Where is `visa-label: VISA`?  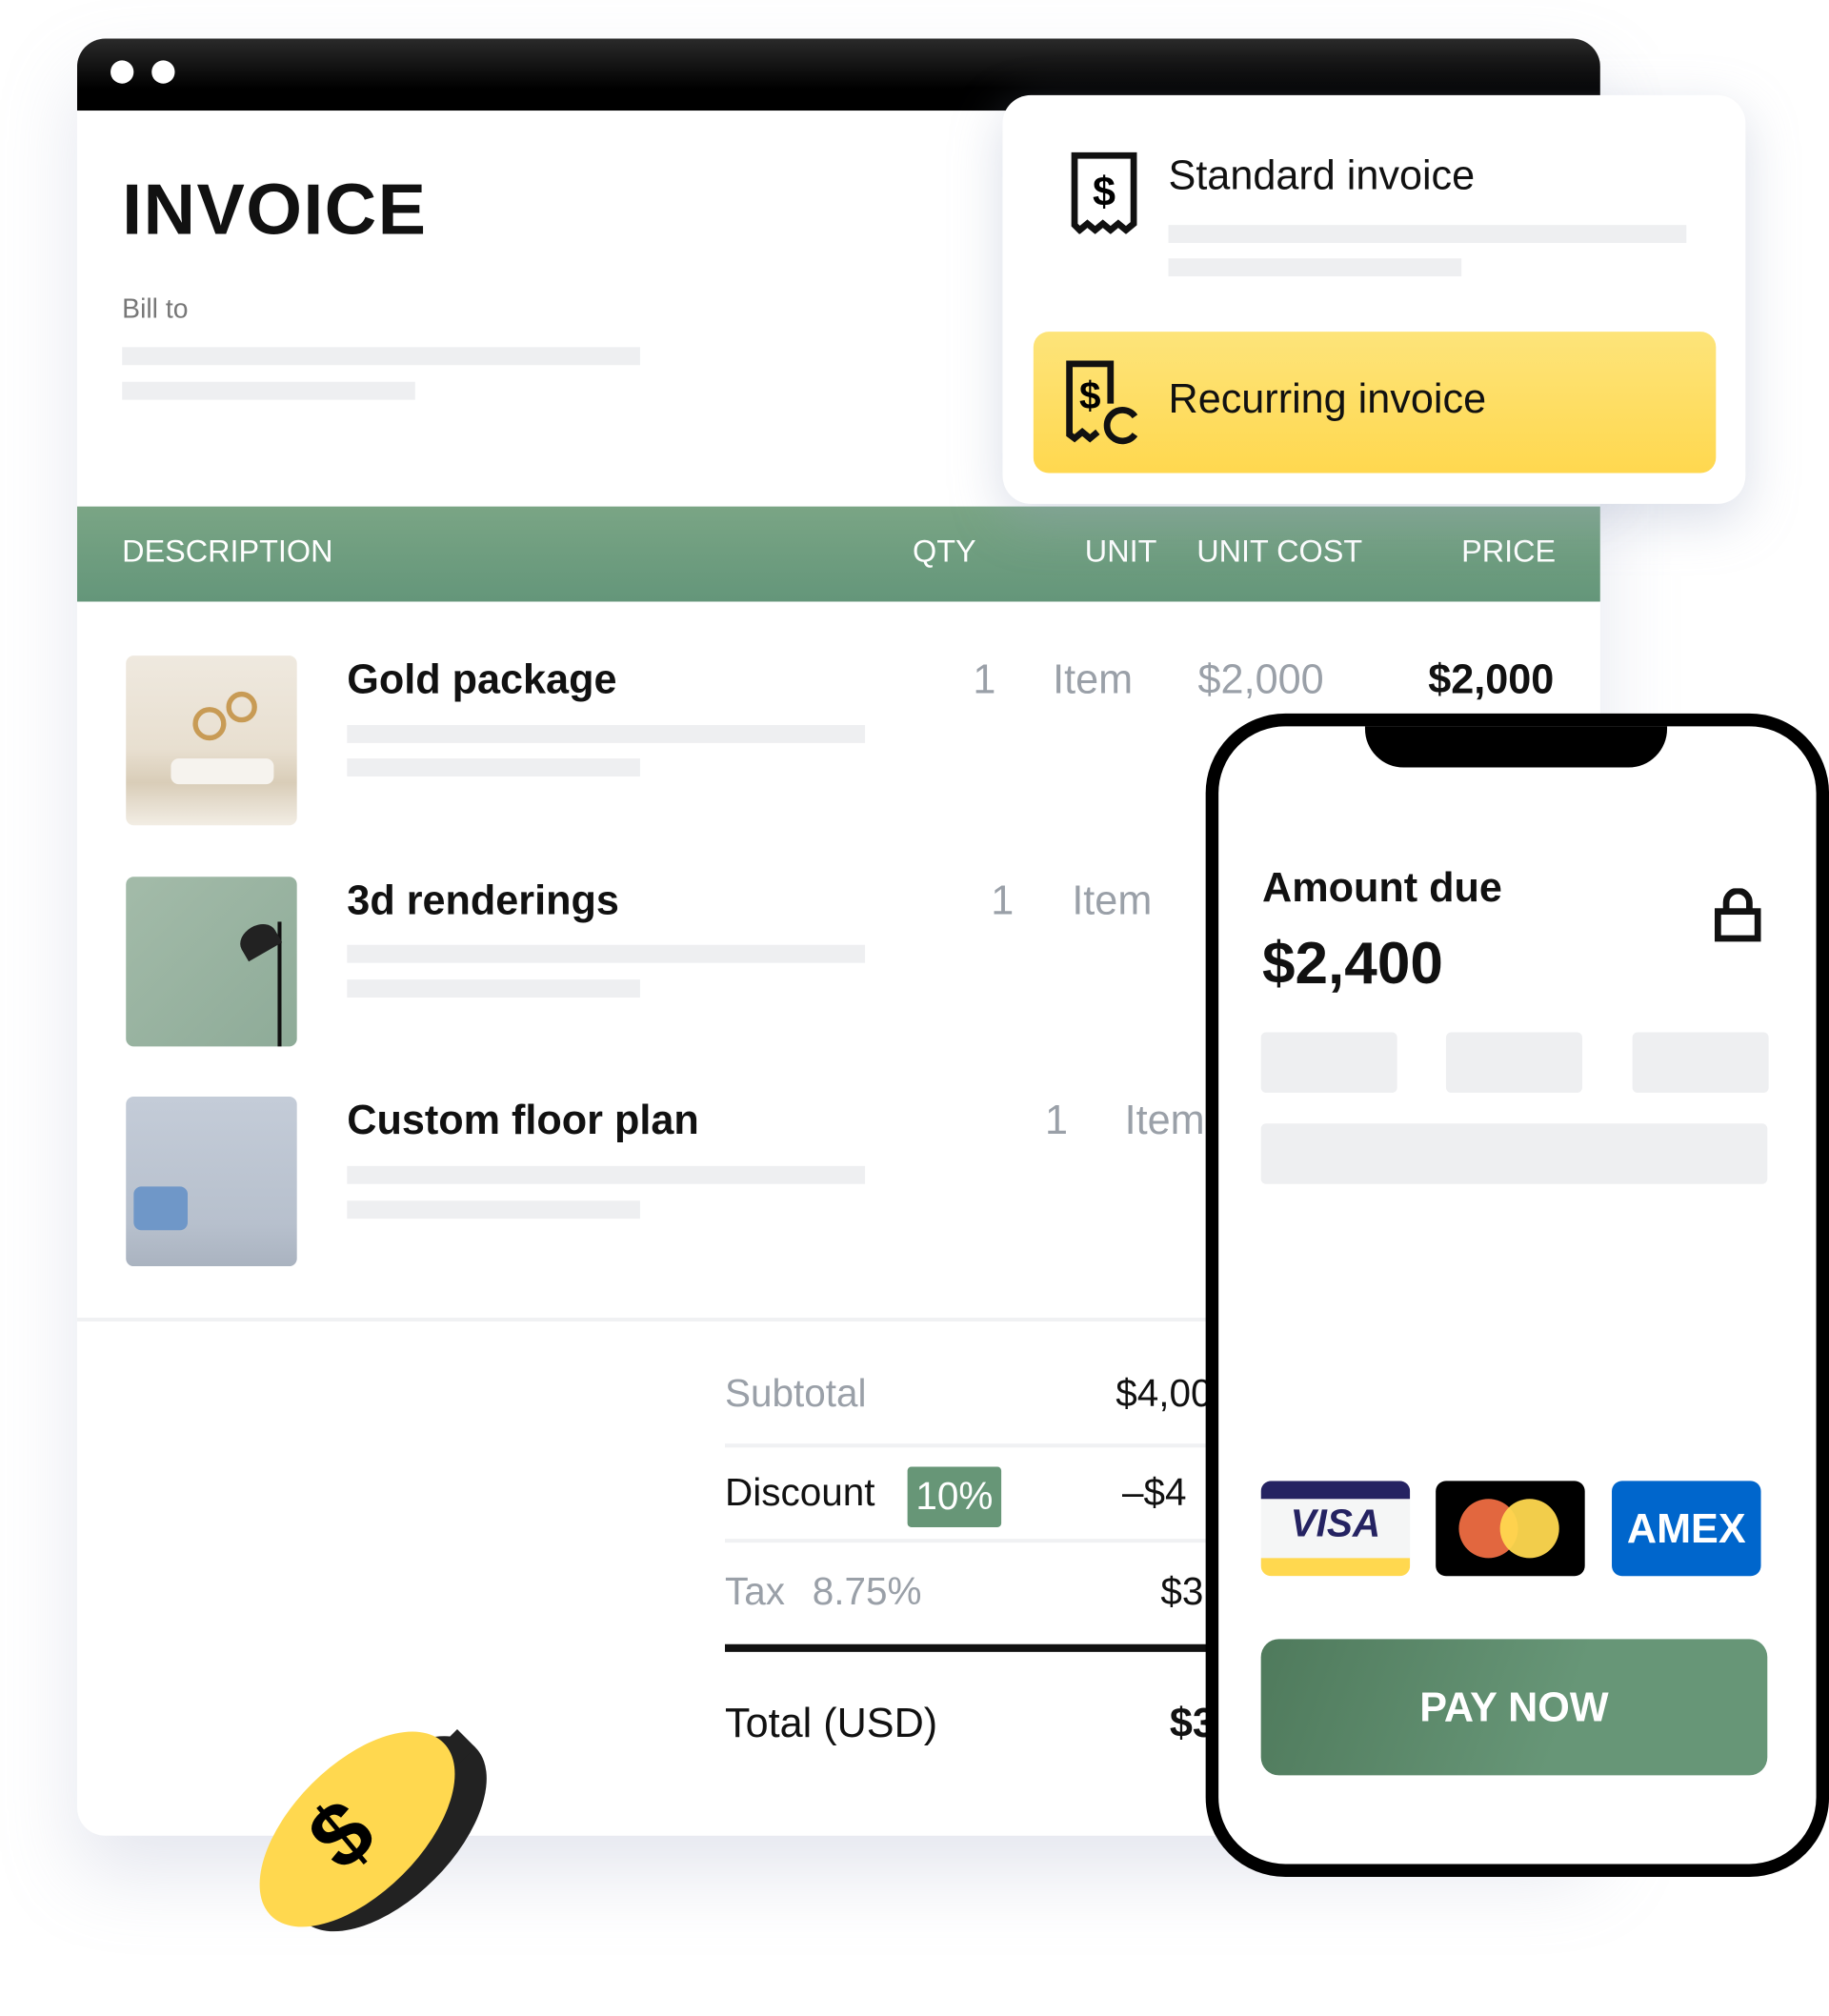 visa-label: VISA is located at coordinates (1336, 1523).